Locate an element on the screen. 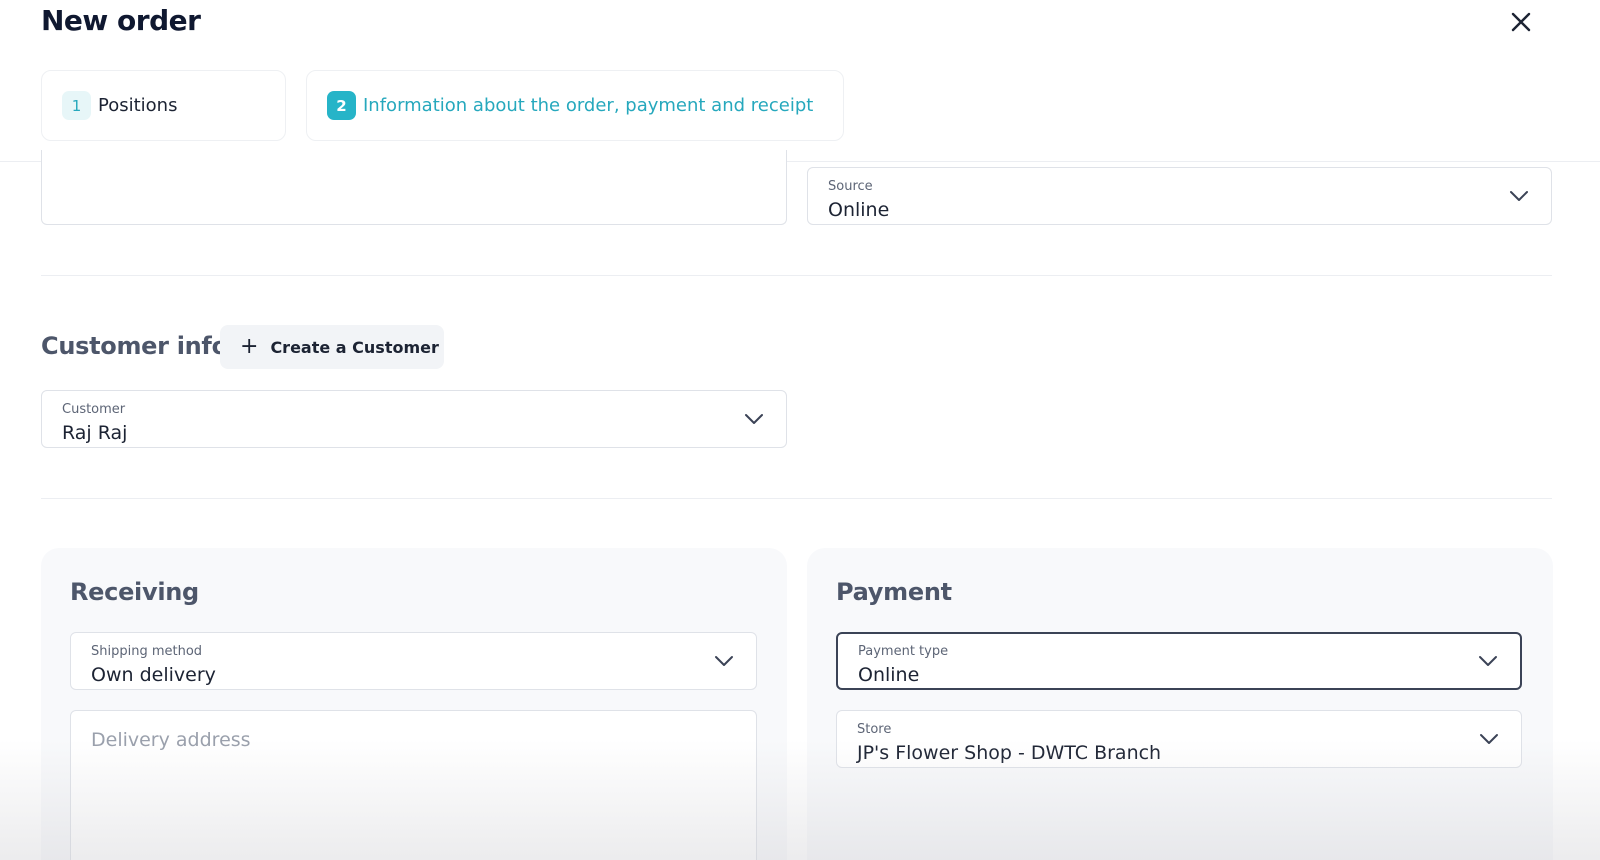 The width and height of the screenshot is (1600, 860). step-label-positions: Positions is located at coordinates (138, 105).